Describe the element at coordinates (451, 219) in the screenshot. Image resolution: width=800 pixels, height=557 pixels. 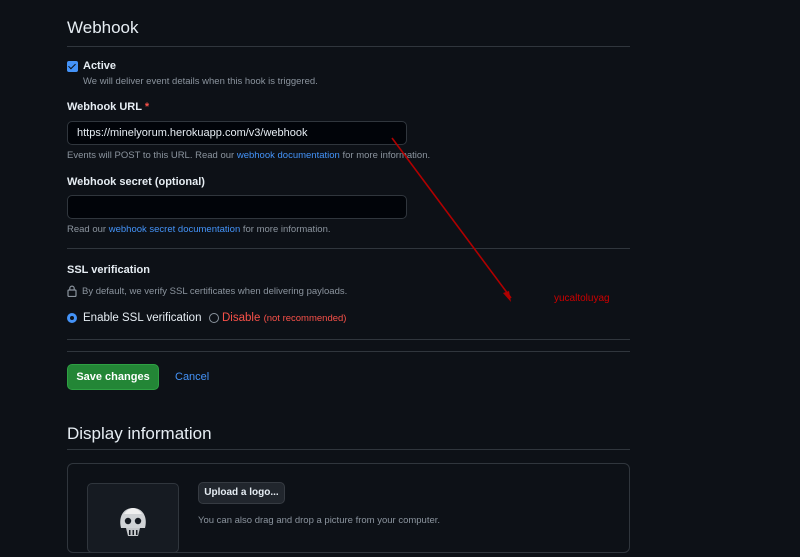
I see `annotation-arrow` at that location.